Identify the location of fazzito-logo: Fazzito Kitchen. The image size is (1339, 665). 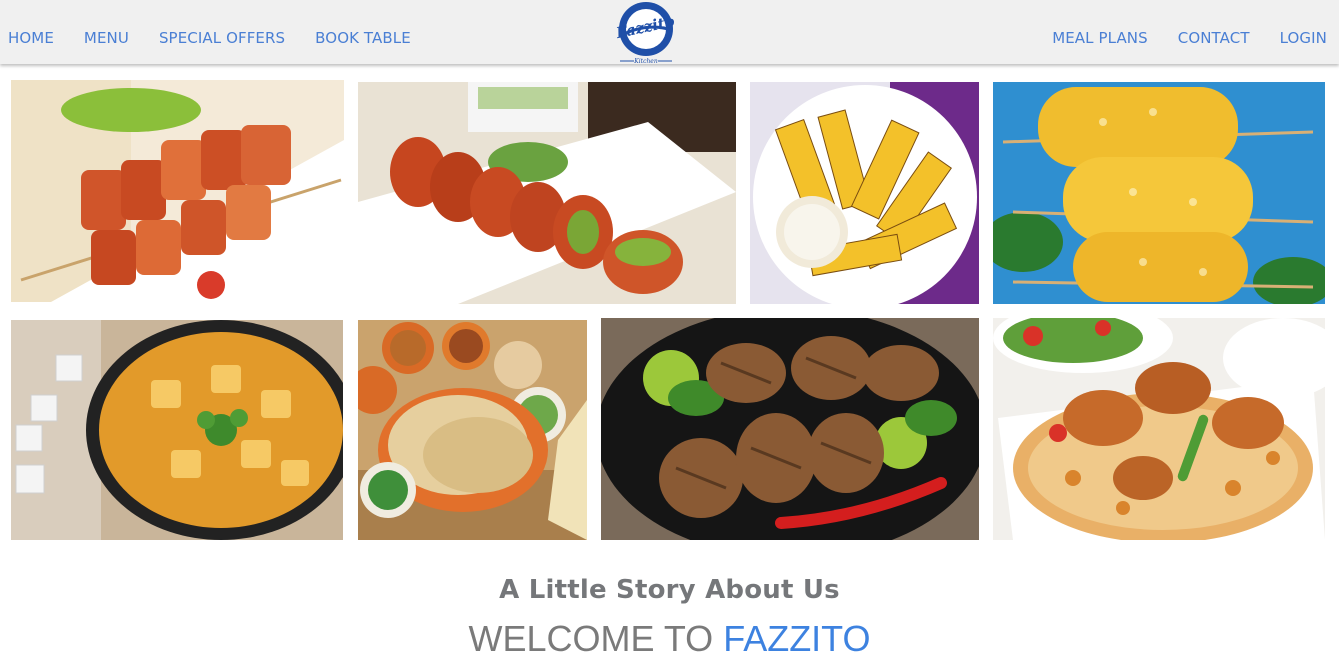
(646, 33).